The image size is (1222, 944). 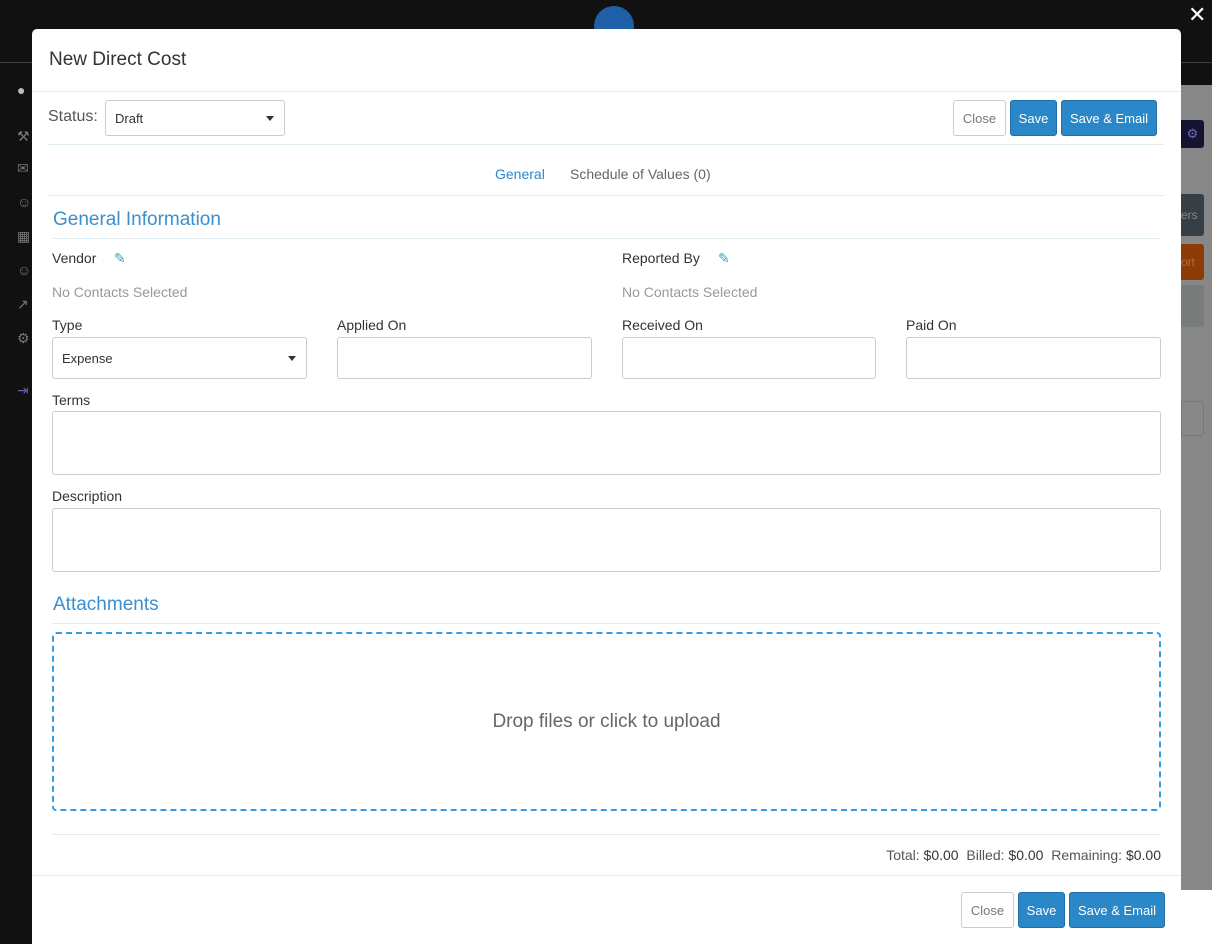 What do you see at coordinates (931, 325) in the screenshot?
I see `paid-on-label: Paid On` at bounding box center [931, 325].